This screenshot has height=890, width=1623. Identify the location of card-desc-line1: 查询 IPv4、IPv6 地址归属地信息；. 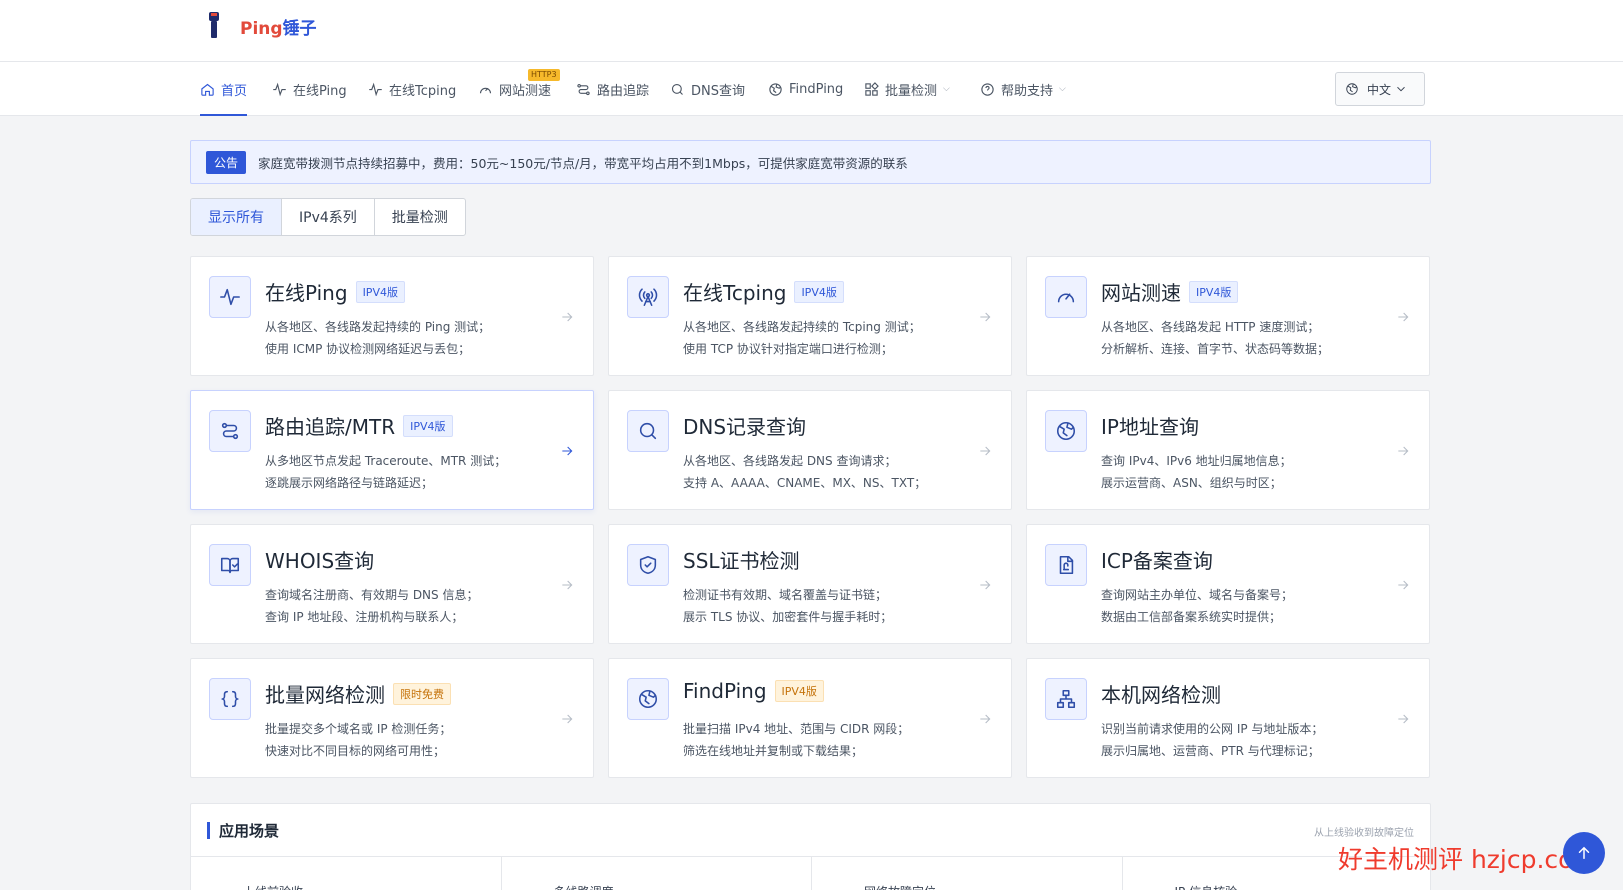
(1196, 461).